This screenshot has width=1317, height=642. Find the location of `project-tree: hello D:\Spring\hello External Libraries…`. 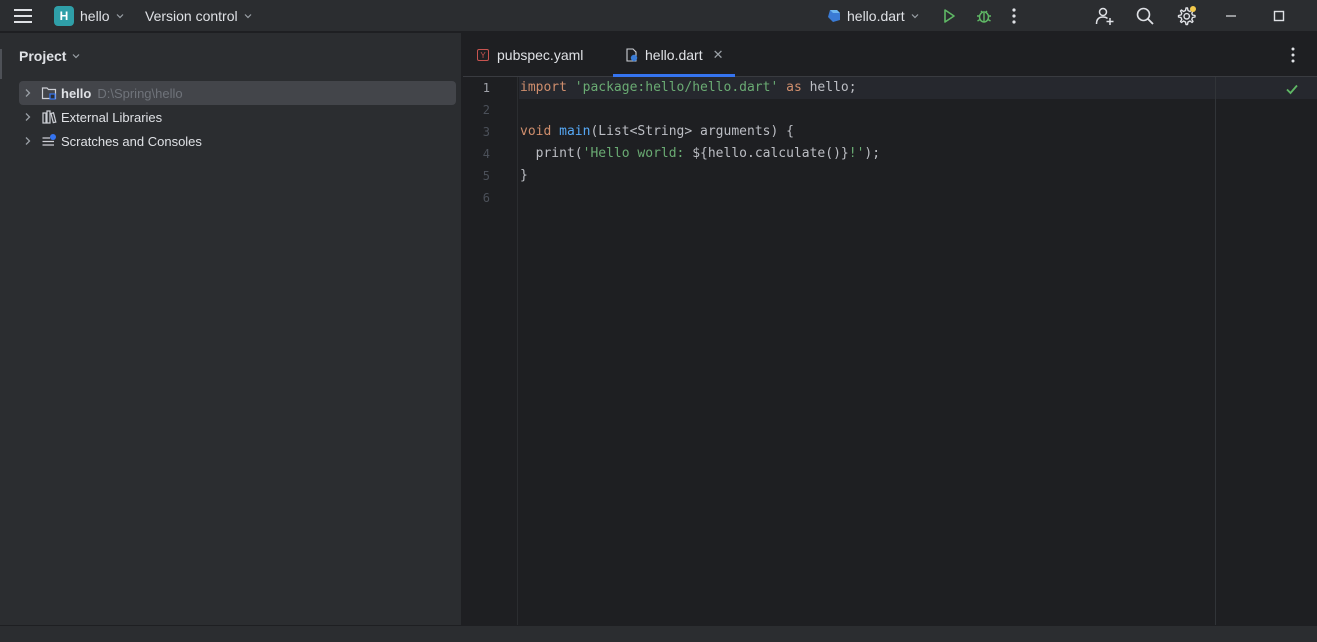

project-tree: hello D:\Spring\hello External Libraries… is located at coordinates (237, 117).